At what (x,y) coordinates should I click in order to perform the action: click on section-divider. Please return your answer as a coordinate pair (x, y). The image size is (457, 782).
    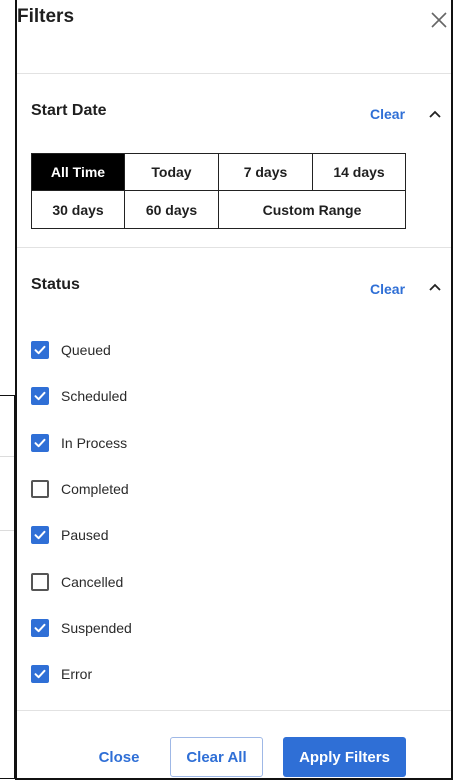
    Looking at the image, I should click on (234, 247).